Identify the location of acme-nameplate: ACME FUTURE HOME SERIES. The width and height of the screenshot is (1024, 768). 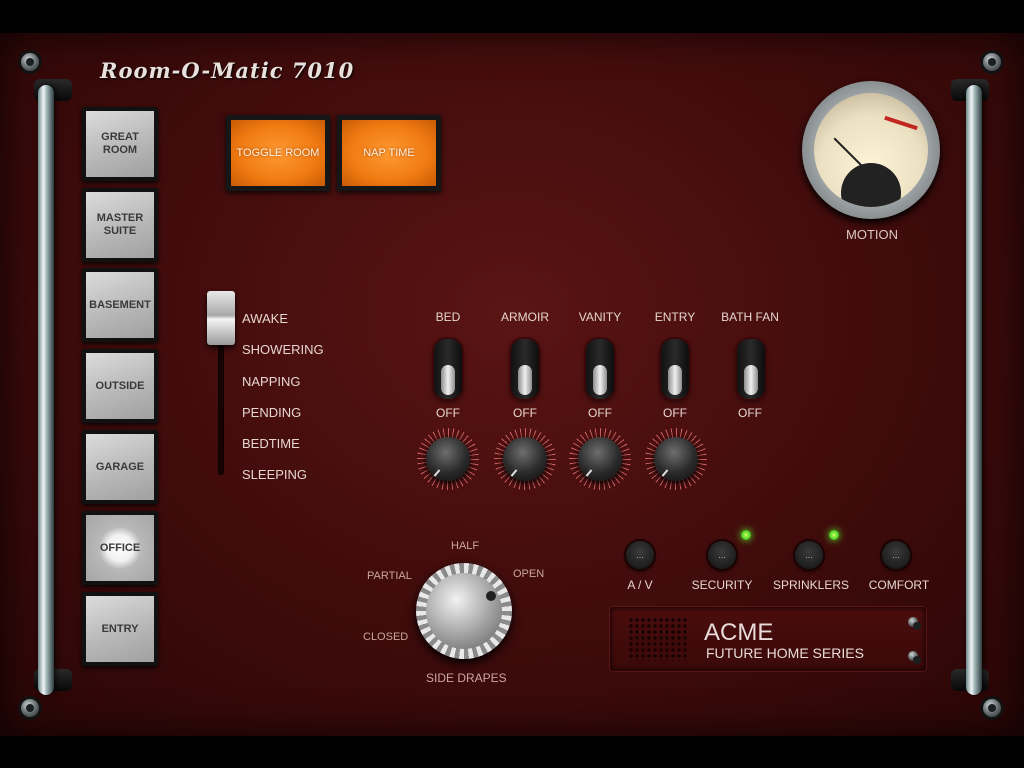
(768, 639).